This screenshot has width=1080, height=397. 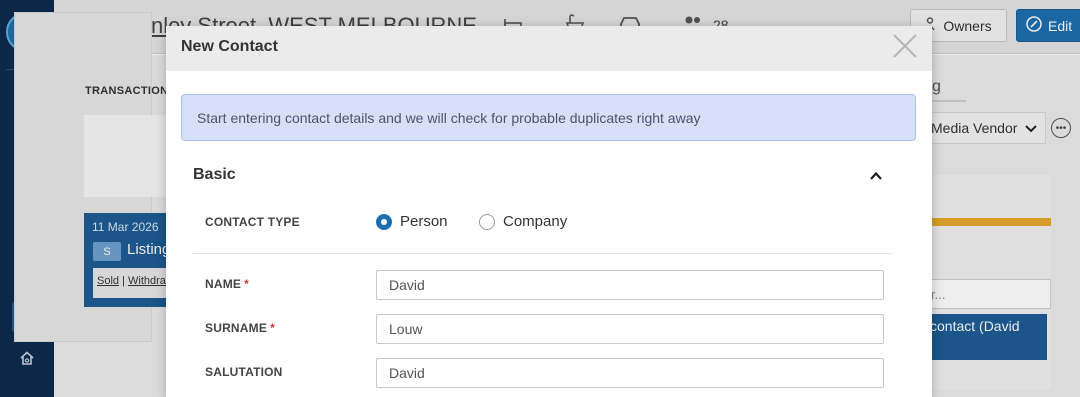 What do you see at coordinates (214, 175) in the screenshot?
I see `section-title-basic: Basic` at bounding box center [214, 175].